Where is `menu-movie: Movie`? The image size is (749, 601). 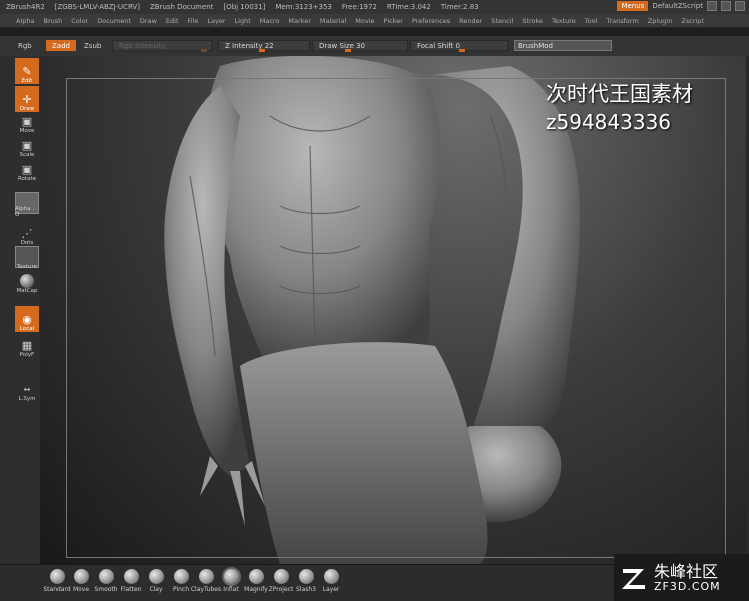
menu-movie: Movie is located at coordinates (364, 21).